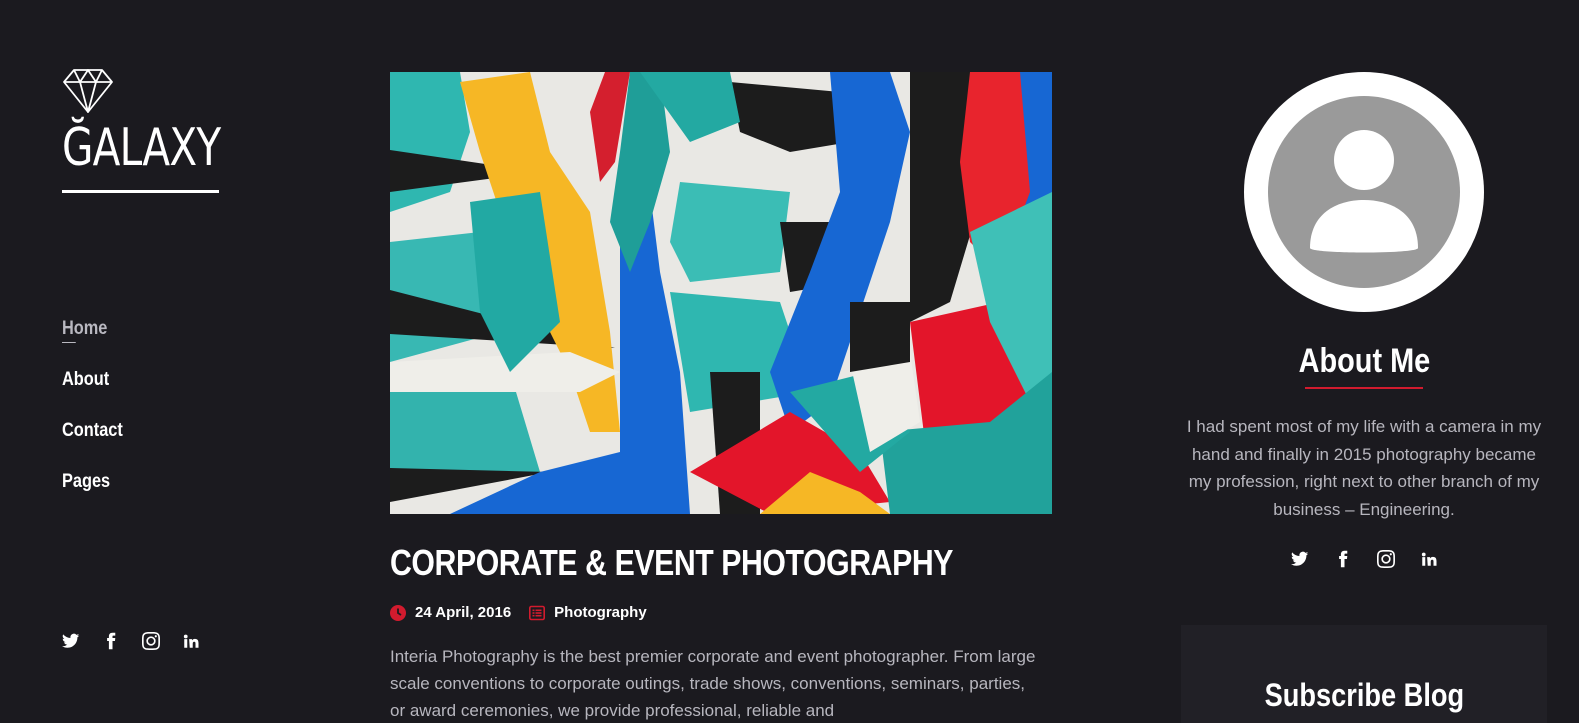 This screenshot has width=1579, height=723. Describe the element at coordinates (600, 612) in the screenshot. I see `post-category-text: Photography` at that location.